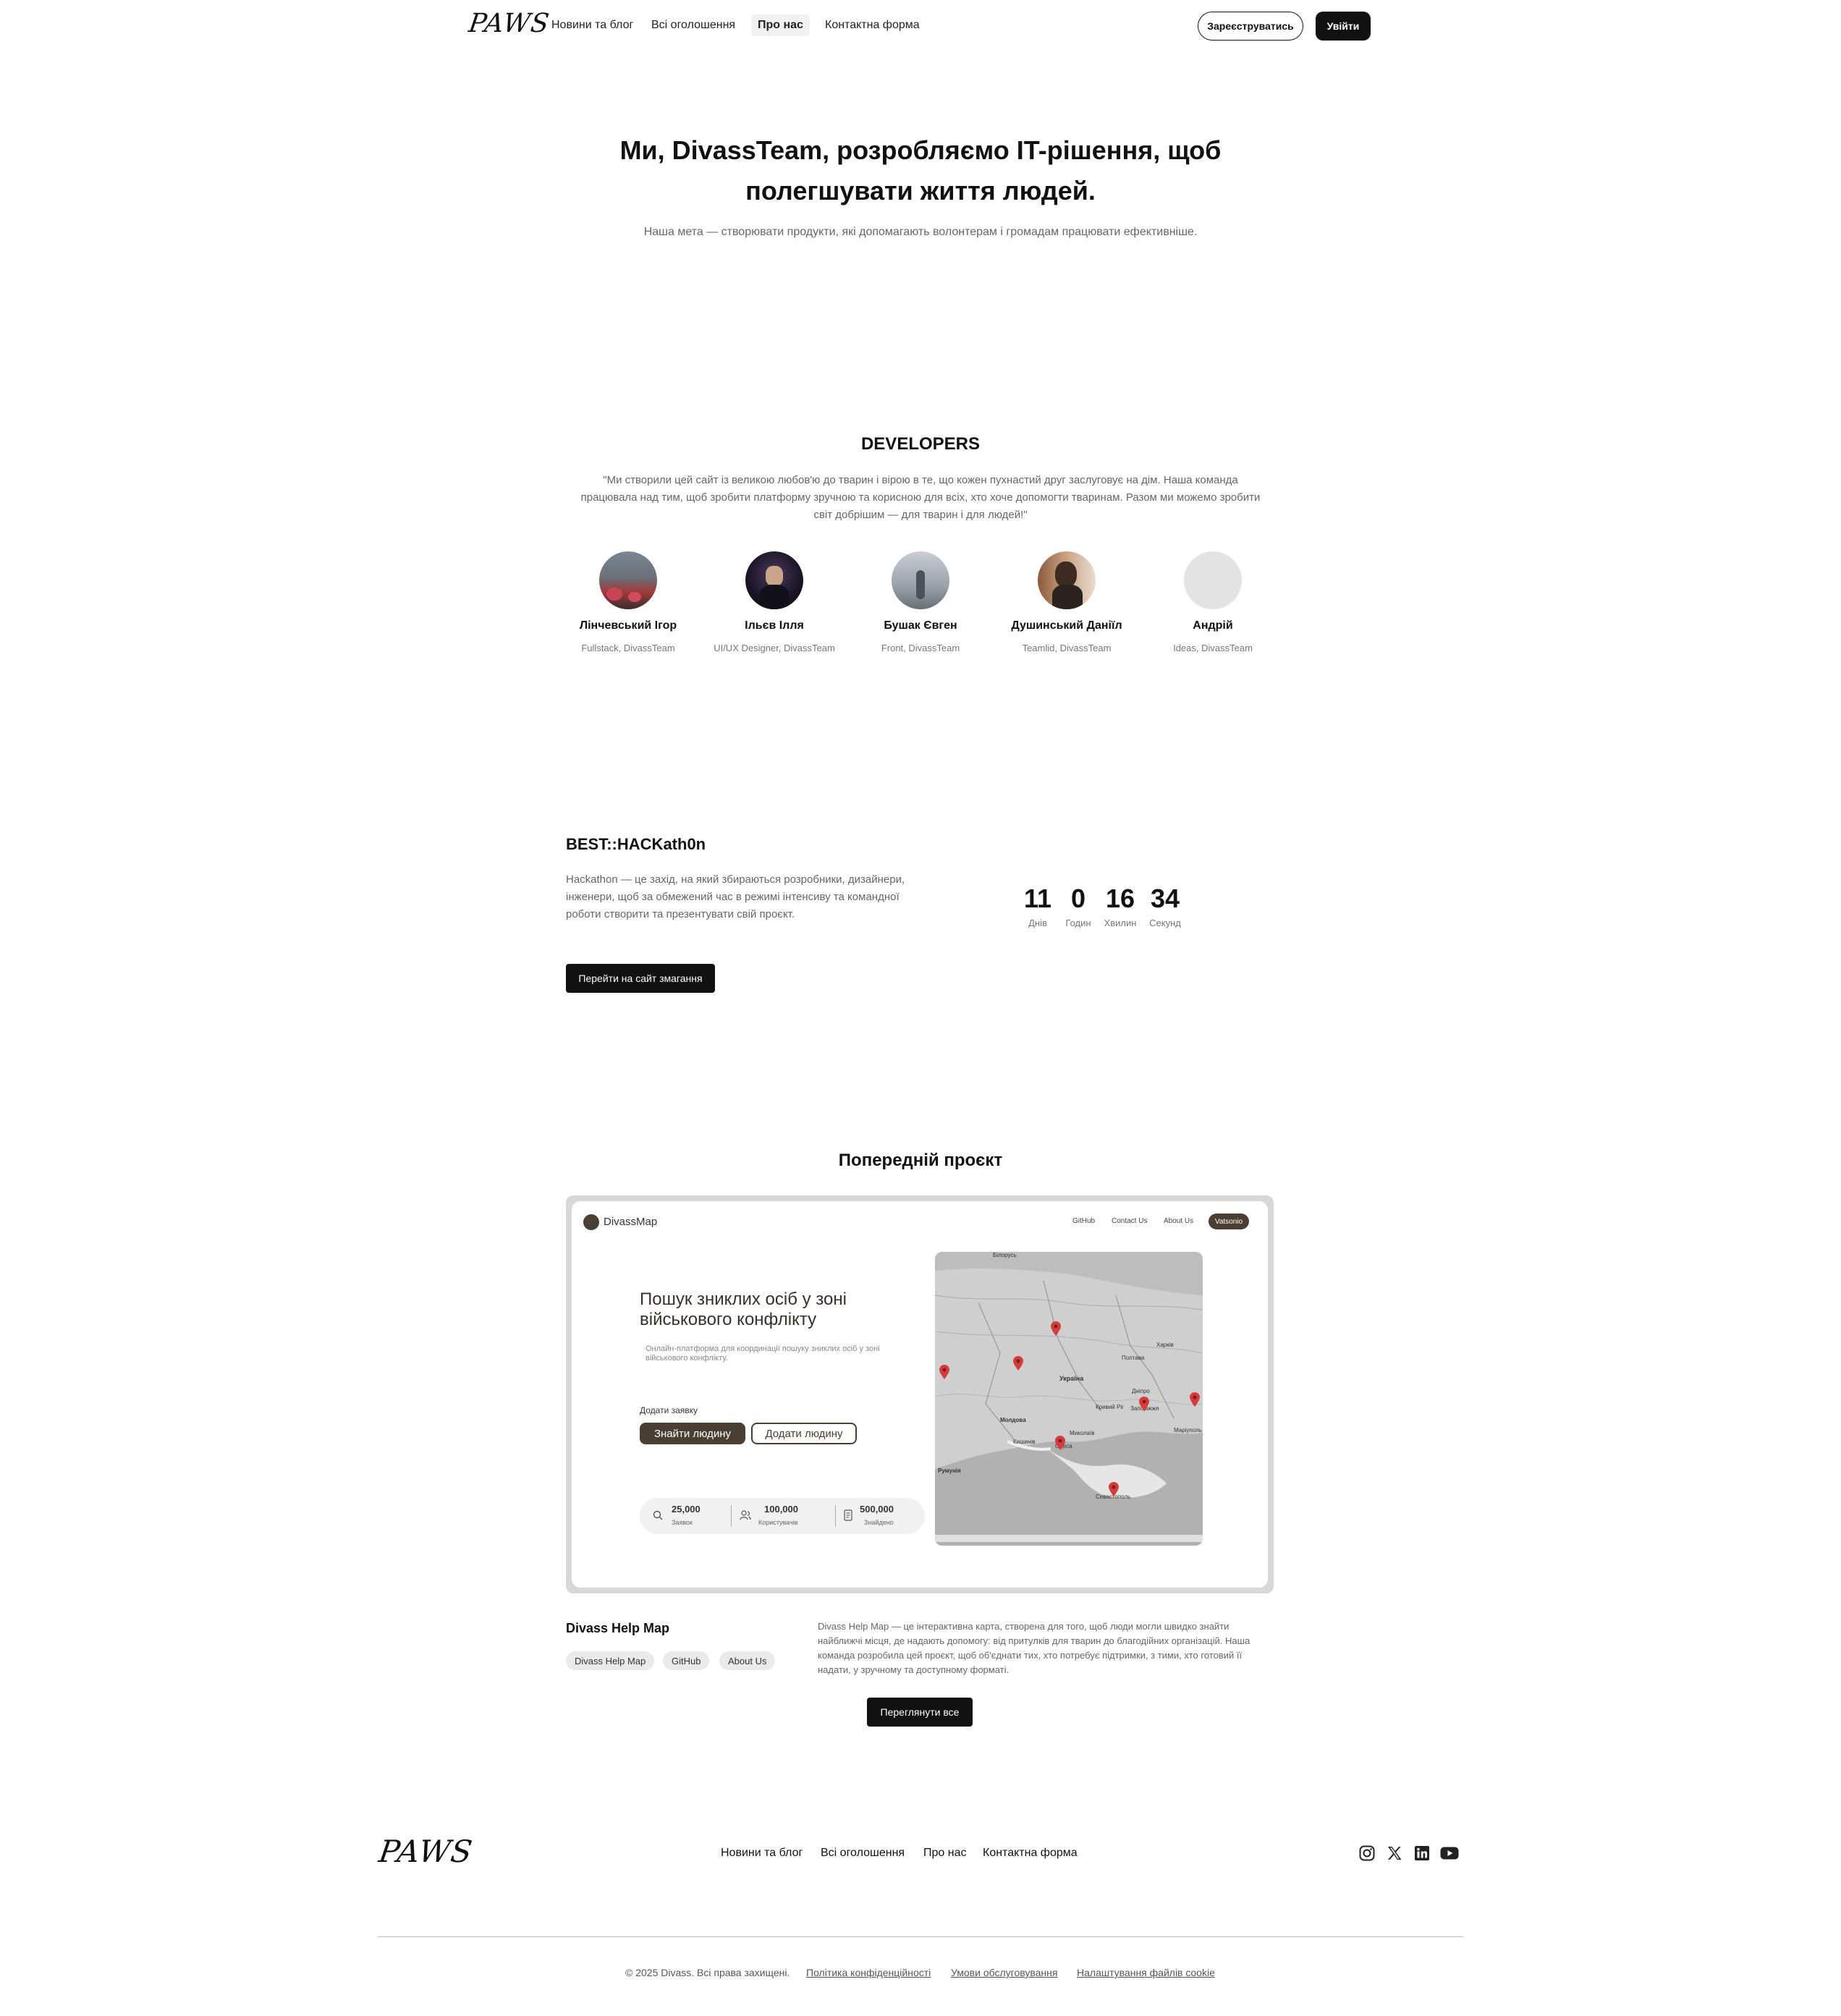  Describe the element at coordinates (1067, 648) in the screenshot. I see `developer-role: Teamlid, DivassTeam` at that location.